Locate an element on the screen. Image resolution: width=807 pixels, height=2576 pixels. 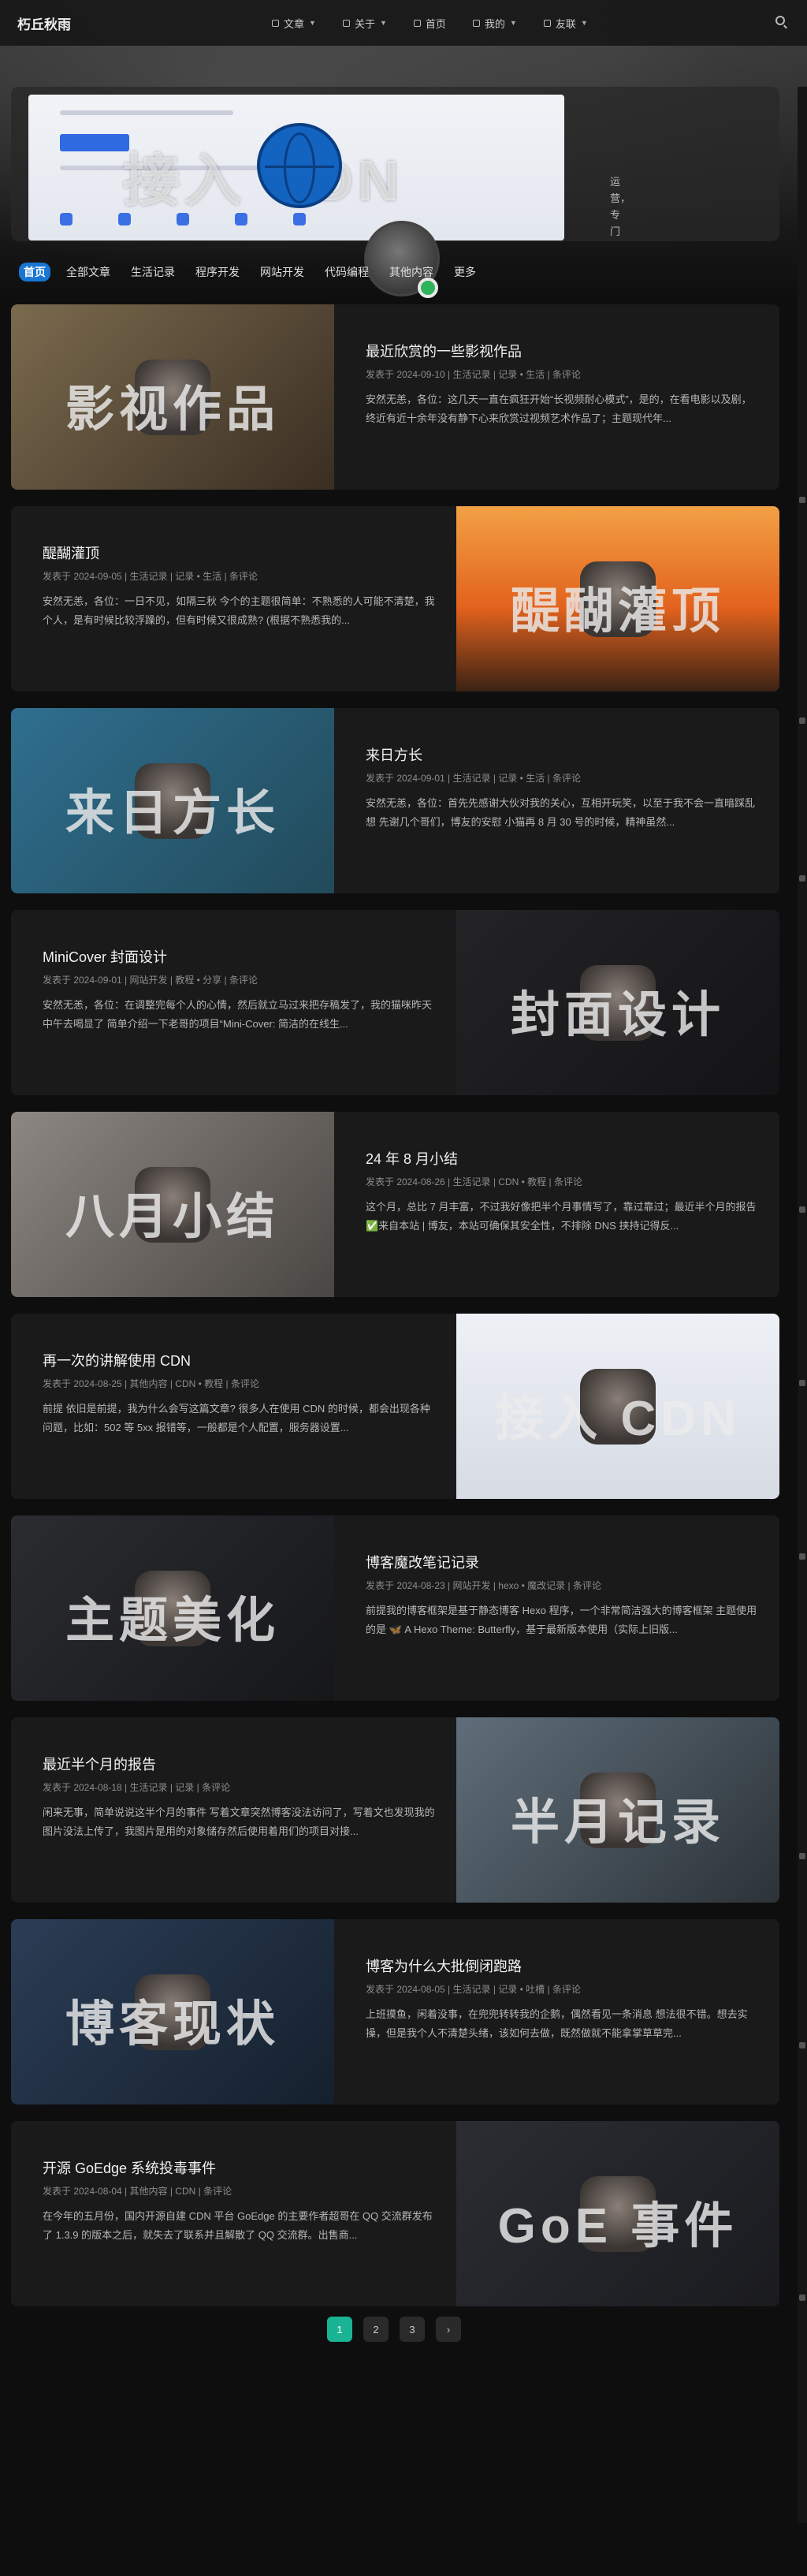
nav-item-label: 友联 is located at coordinates (565, 23).